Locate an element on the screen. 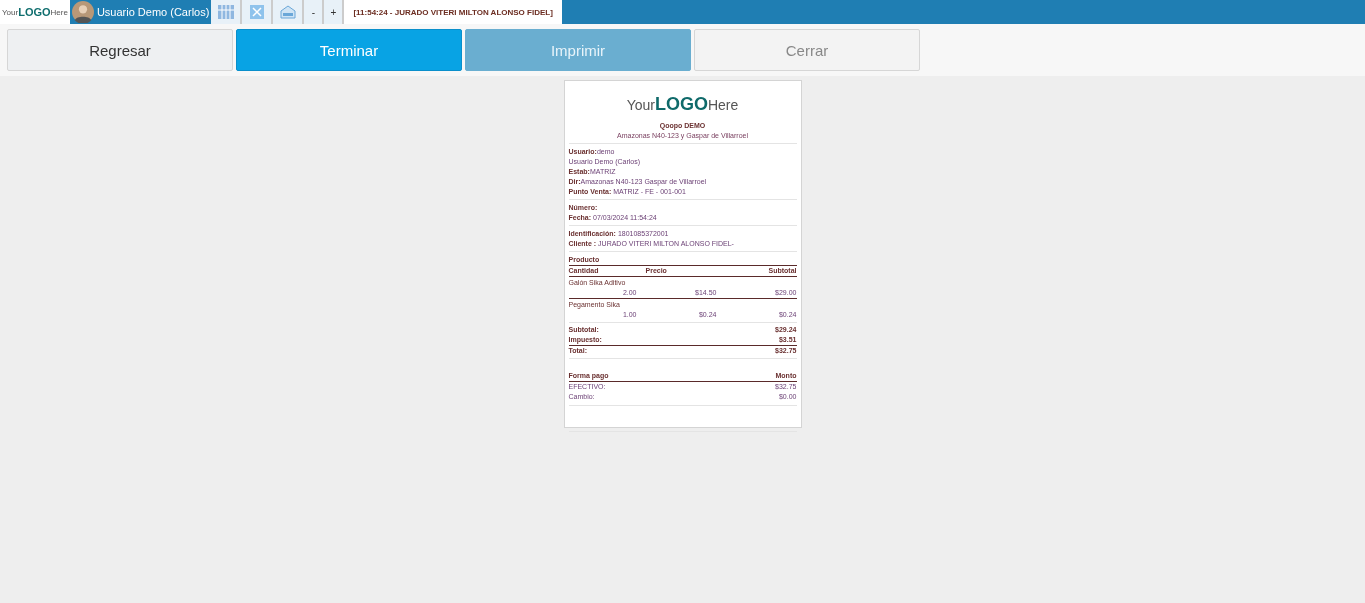 The width and height of the screenshot is (1365, 603). receipt-logo: YourLOGOHere is located at coordinates (682, 104).